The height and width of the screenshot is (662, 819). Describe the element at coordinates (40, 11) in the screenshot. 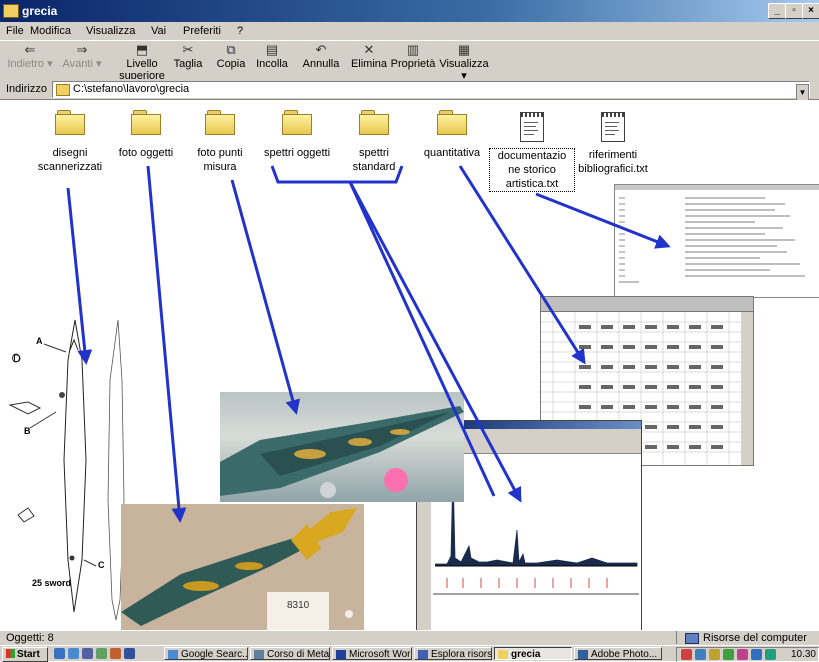

I see `window-title: grecia` at that location.